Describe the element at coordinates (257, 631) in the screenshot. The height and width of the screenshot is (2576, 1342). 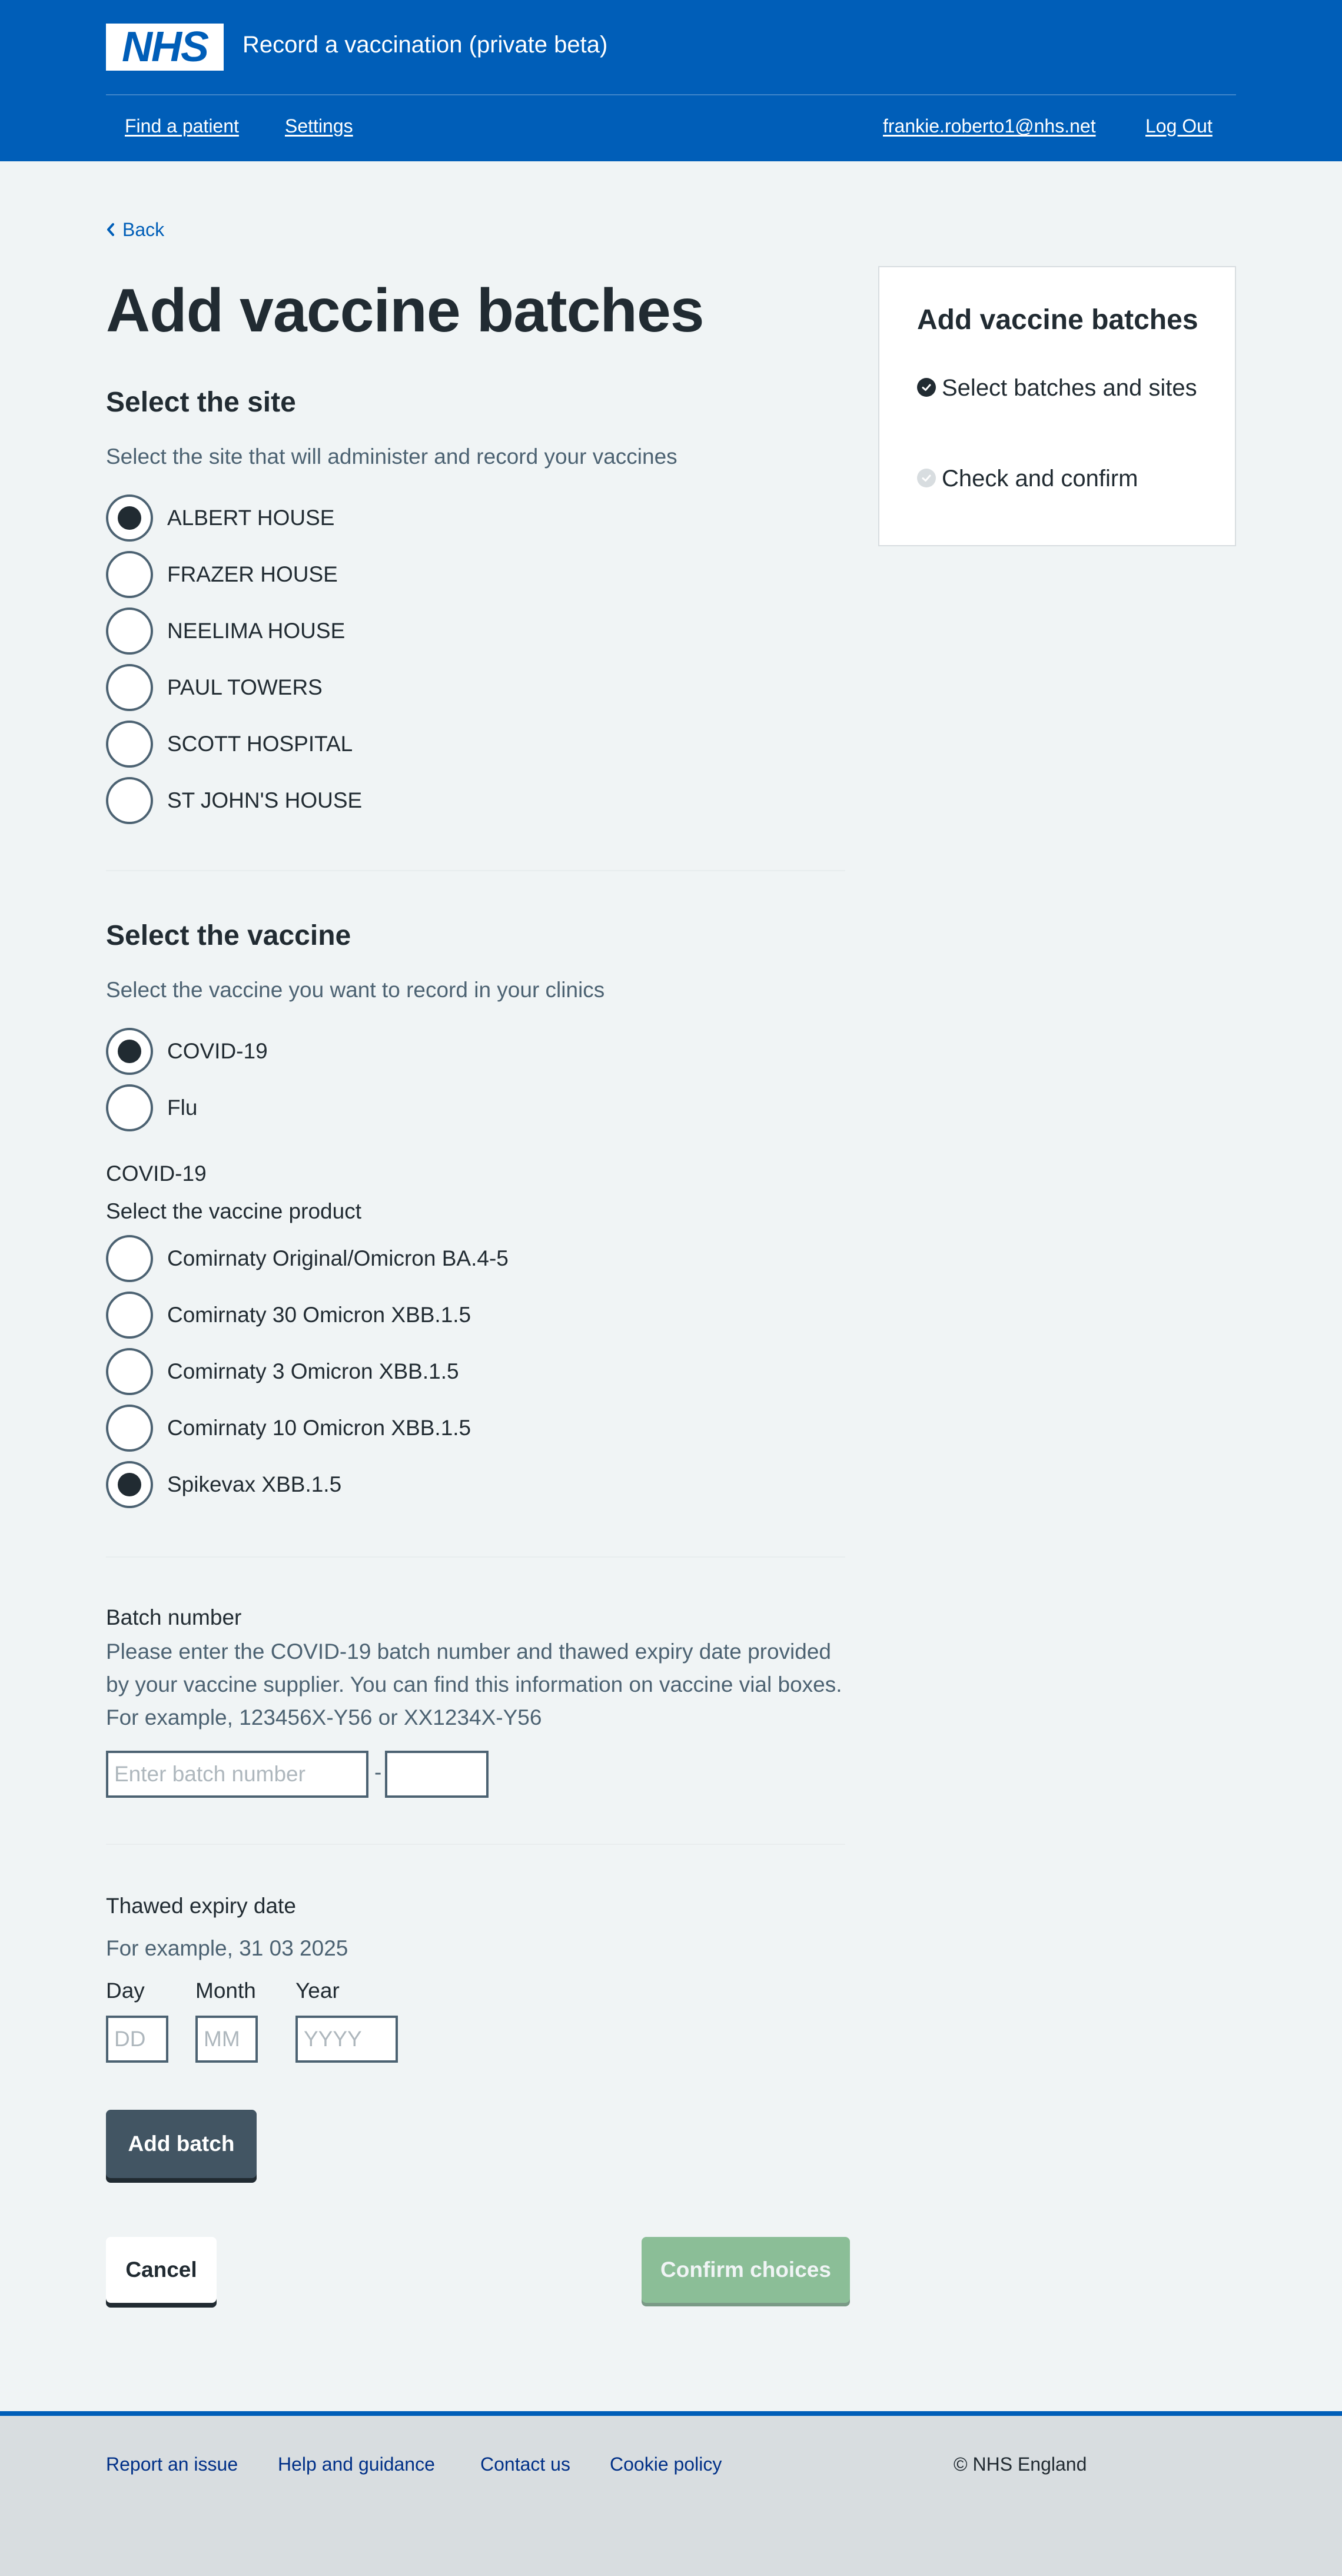
I see `radio-label: NEELIMA HOUSE` at that location.